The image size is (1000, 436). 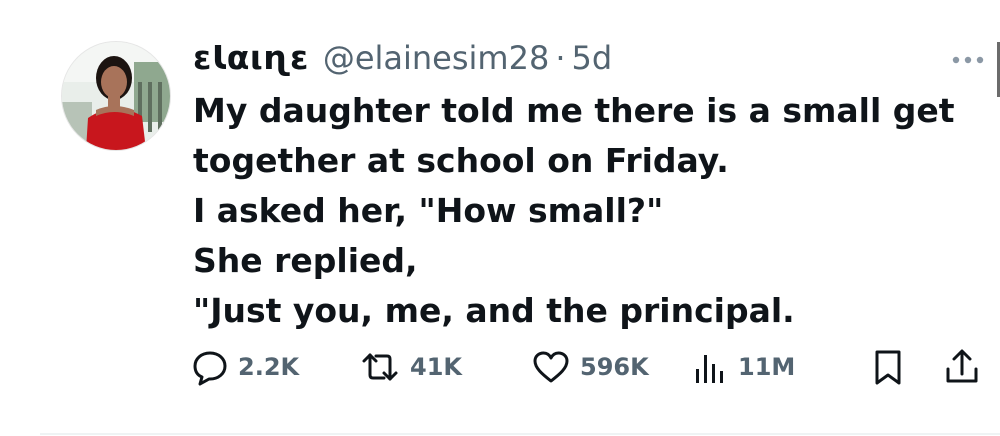 What do you see at coordinates (591, 58) in the screenshot?
I see `timestamp: 5d` at bounding box center [591, 58].